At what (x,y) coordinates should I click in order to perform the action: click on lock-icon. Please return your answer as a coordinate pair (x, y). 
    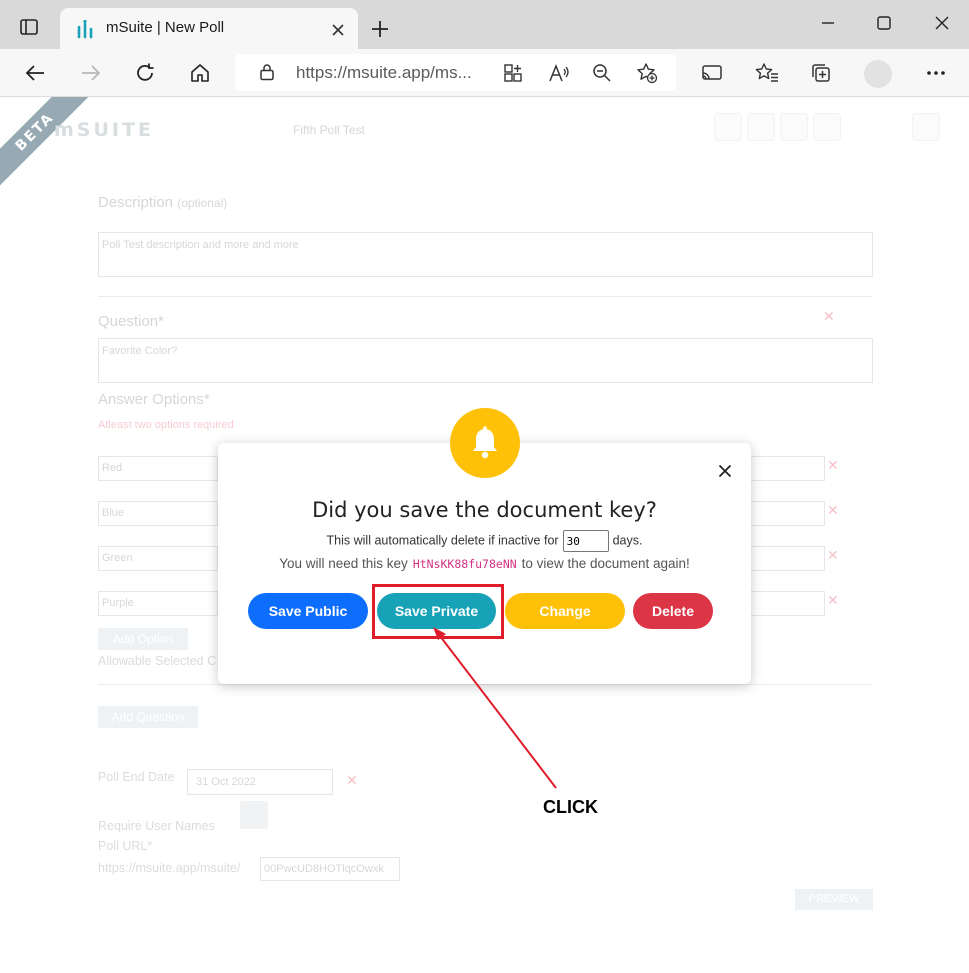
    Looking at the image, I should click on (267, 72).